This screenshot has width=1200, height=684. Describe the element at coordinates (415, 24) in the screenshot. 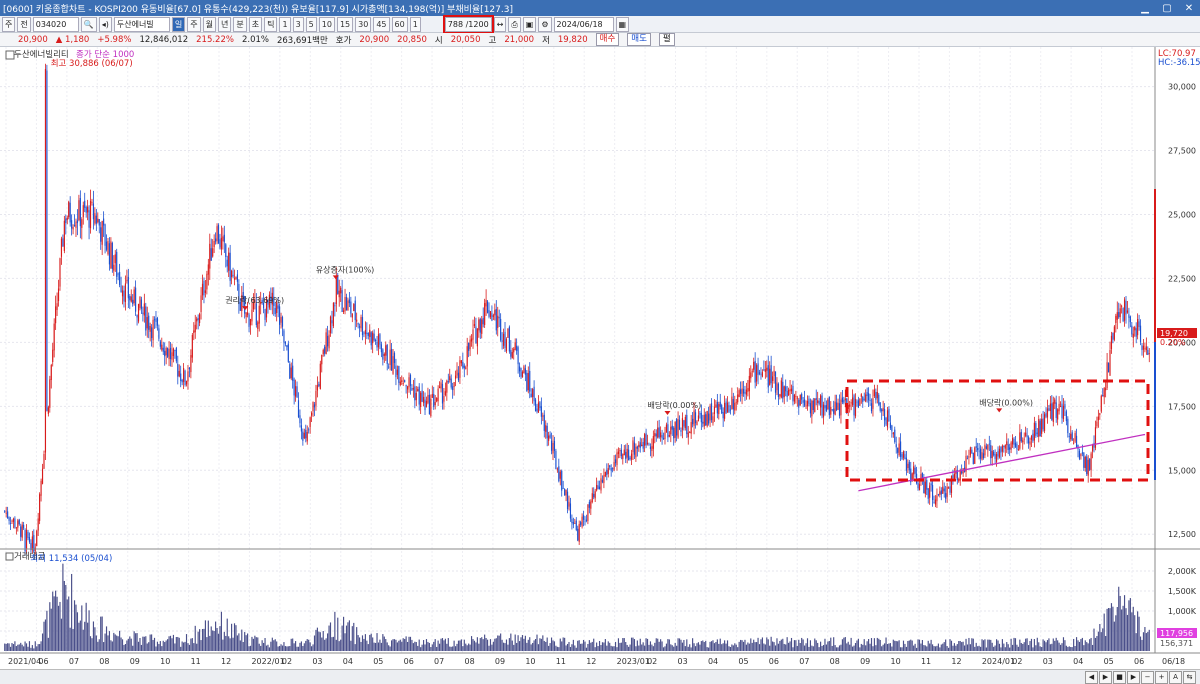

I see `custom-period: 1` at that location.